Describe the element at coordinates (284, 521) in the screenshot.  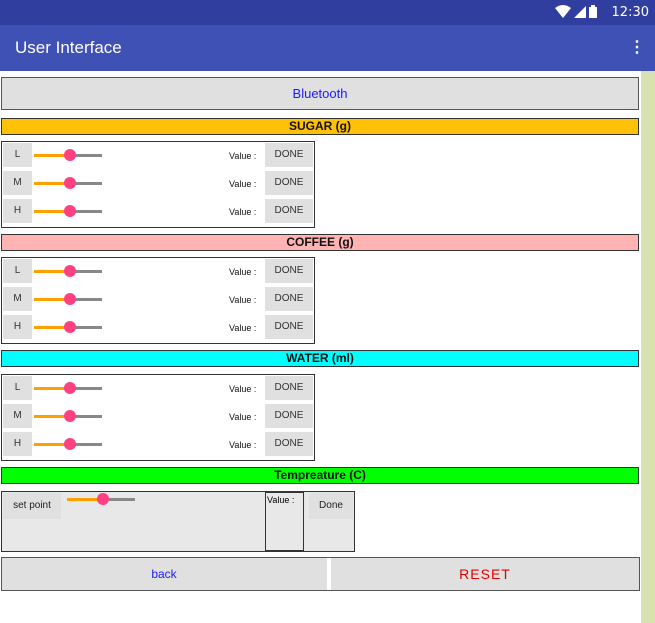
I see `temperature-value-box: Value :` at that location.